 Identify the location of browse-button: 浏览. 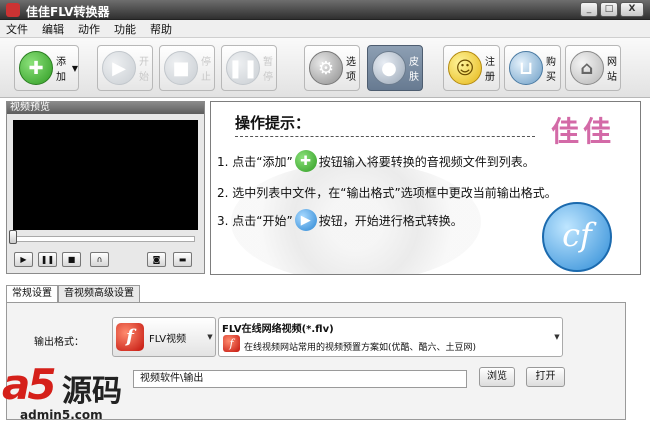
(497, 377).